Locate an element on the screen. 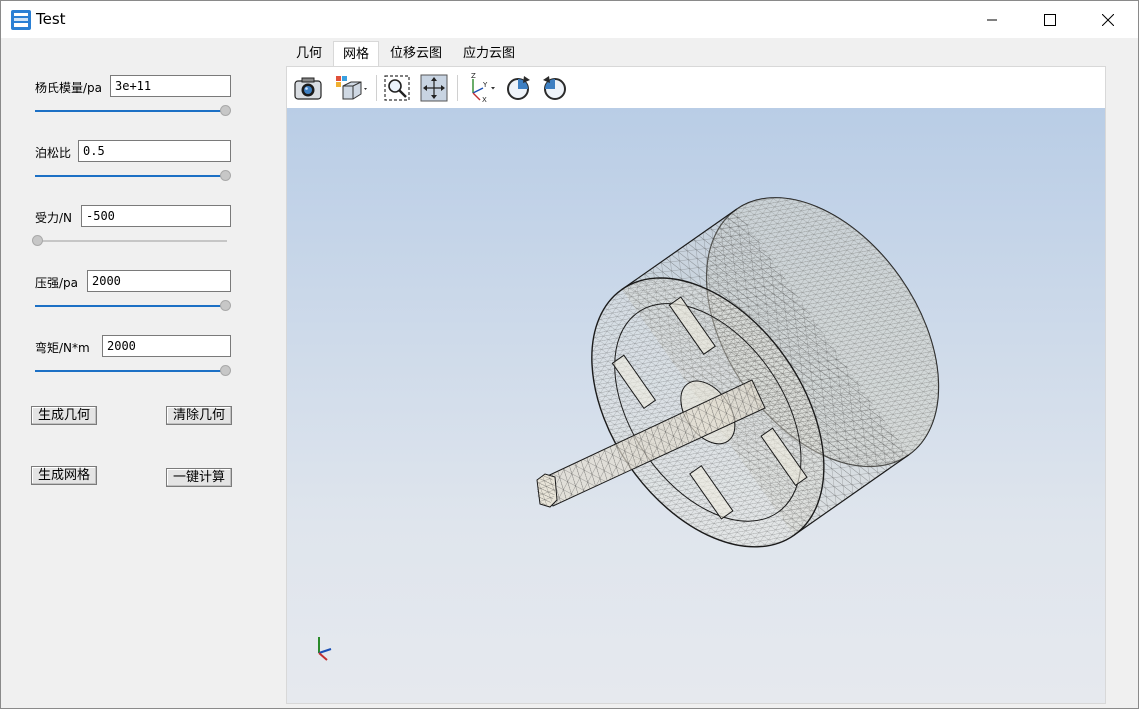 This screenshot has width=1139, height=709. title-bar: Test is located at coordinates (569, 19).